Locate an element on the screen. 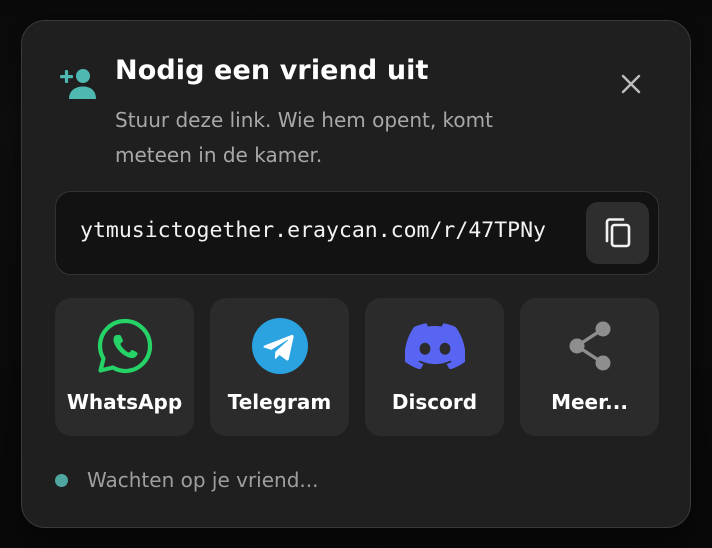 The image size is (712, 548). whatsapp-icon is located at coordinates (124, 346).